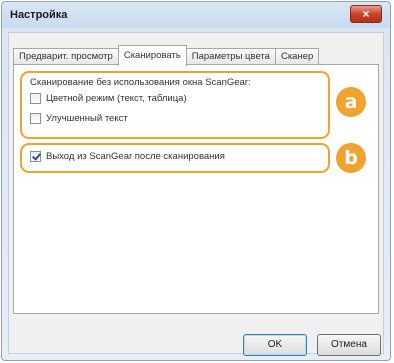  I want to click on color-mode-option: Цветной режим (текст, таблица), so click(108, 98).